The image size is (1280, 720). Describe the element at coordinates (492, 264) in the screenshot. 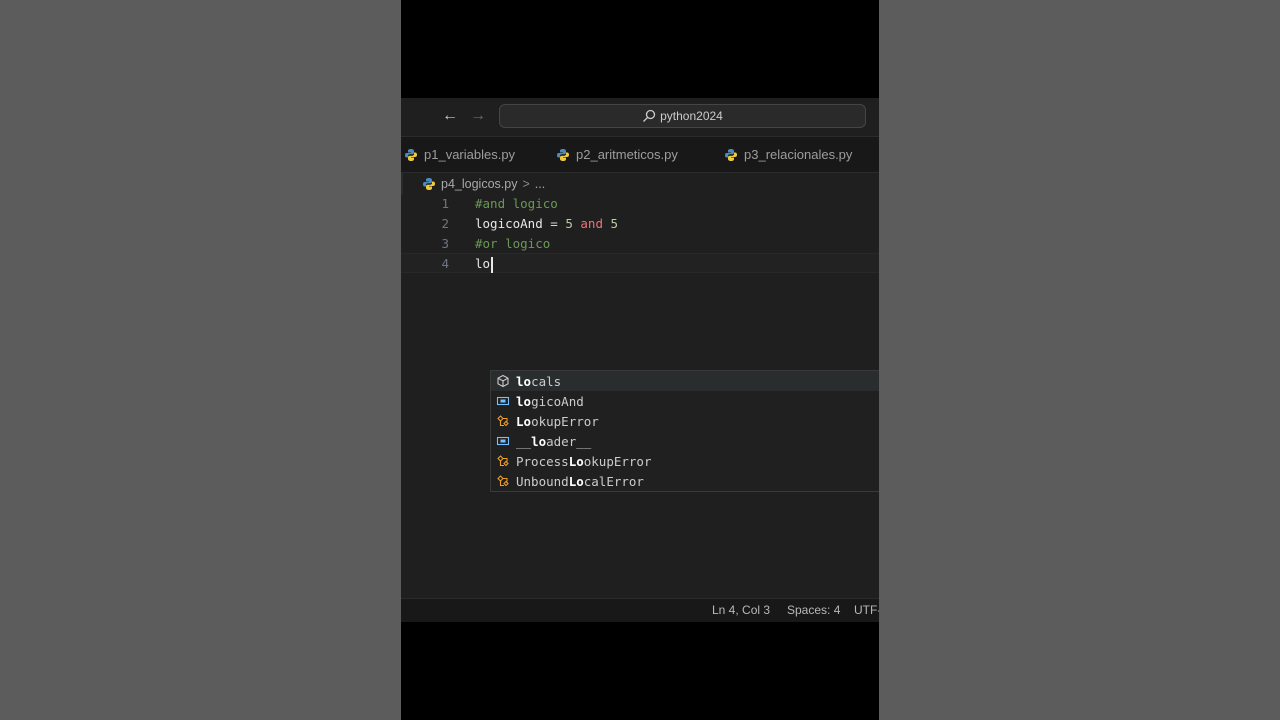

I see `text-cursor` at that location.